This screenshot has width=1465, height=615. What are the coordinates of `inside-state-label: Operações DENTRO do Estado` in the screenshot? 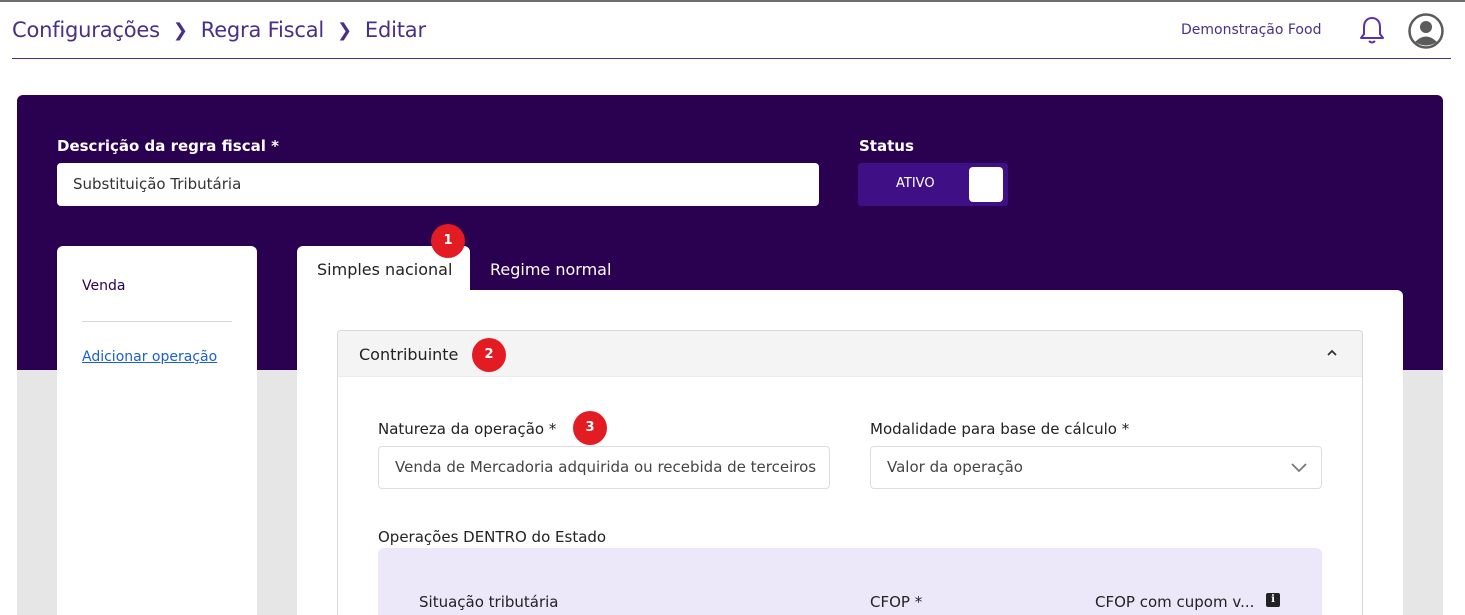 It's located at (492, 537).